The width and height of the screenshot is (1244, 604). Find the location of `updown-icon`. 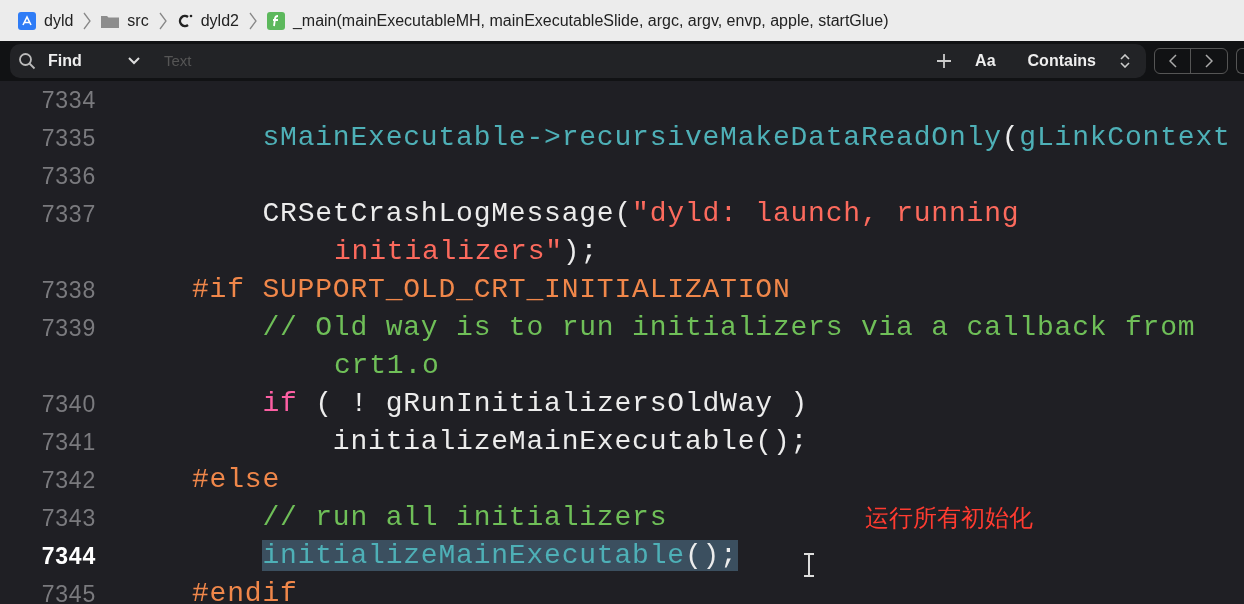

updown-icon is located at coordinates (1125, 61).